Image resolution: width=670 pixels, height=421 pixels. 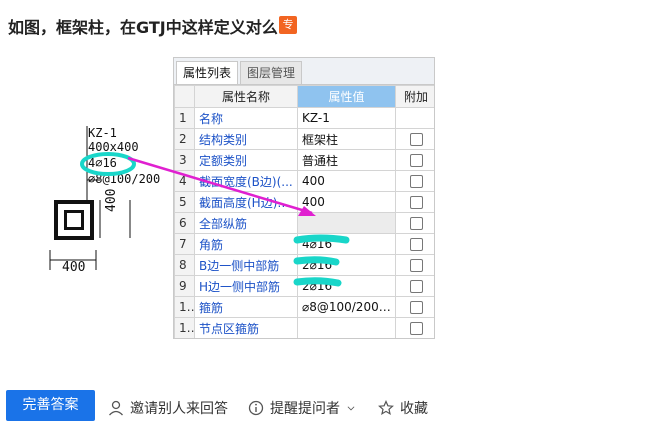 What do you see at coordinates (116, 408) in the screenshot?
I see `user-icon` at bounding box center [116, 408].